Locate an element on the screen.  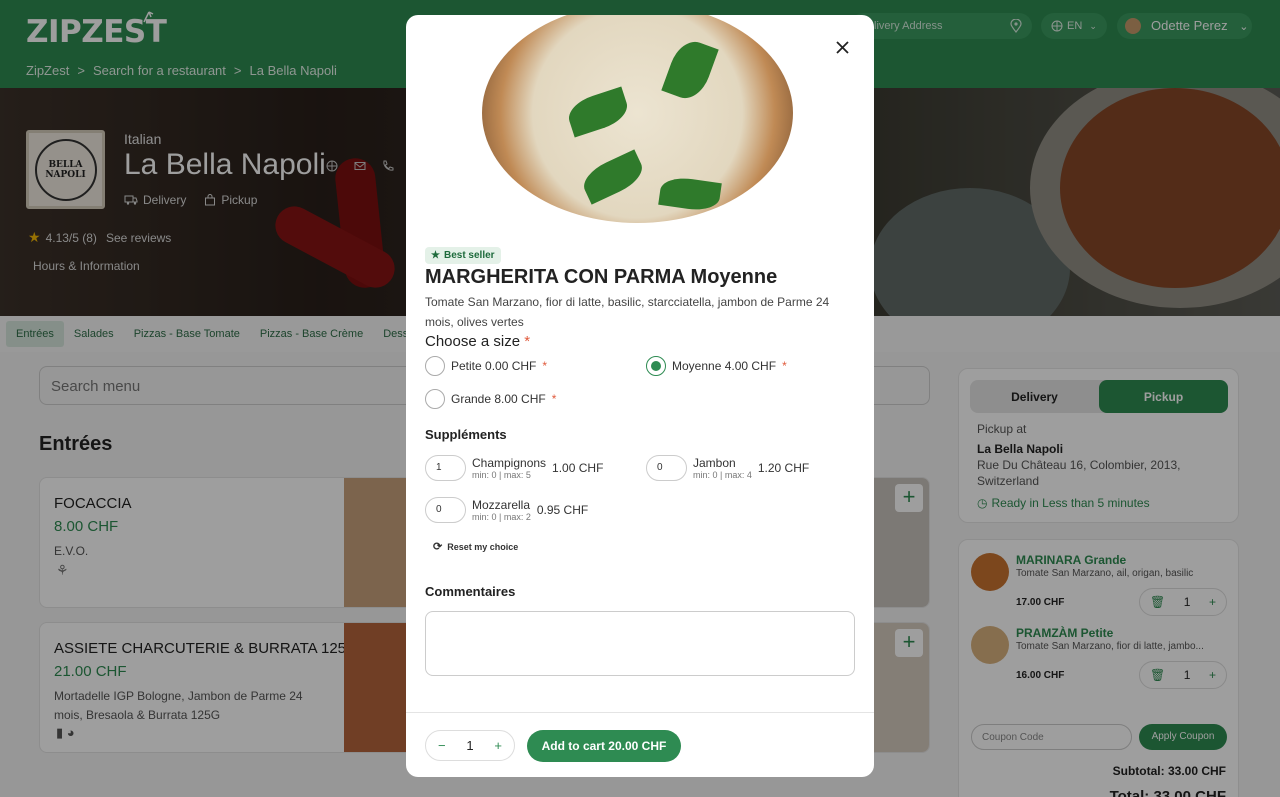
supplement-info: Mozzarella min: 0 | max: 2 is located at coordinates (501, 510).